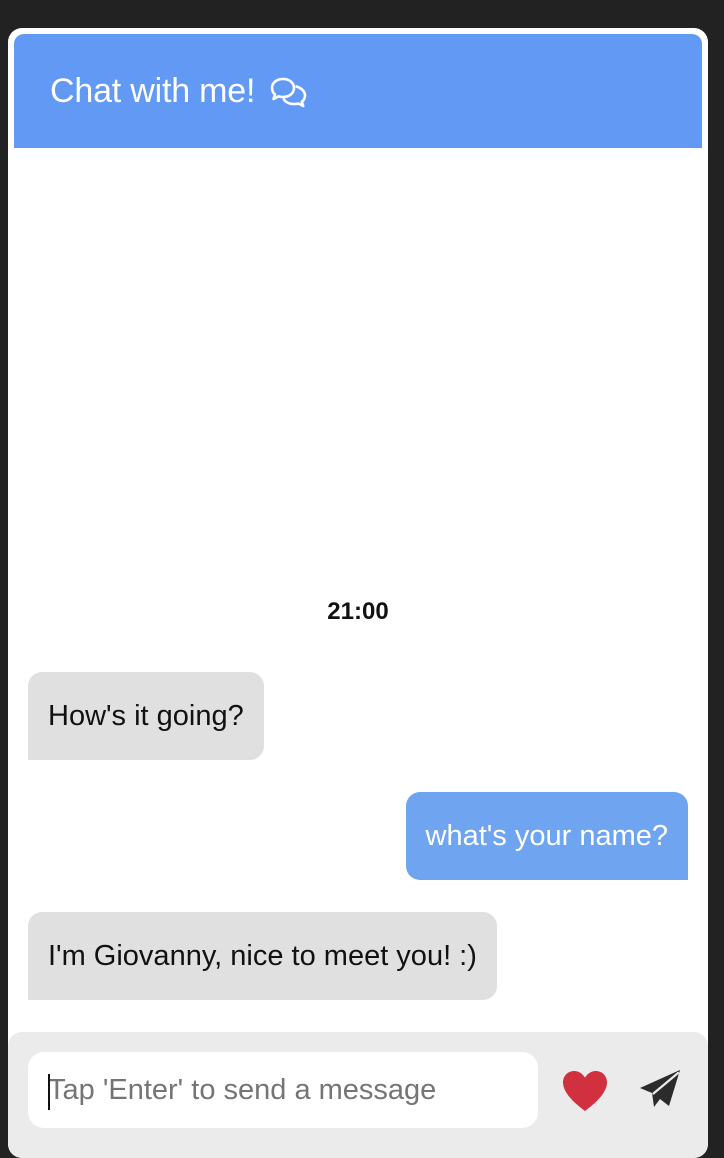 The width and height of the screenshot is (724, 1158). What do you see at coordinates (146, 716) in the screenshot?
I see `received-message: How's it going?` at bounding box center [146, 716].